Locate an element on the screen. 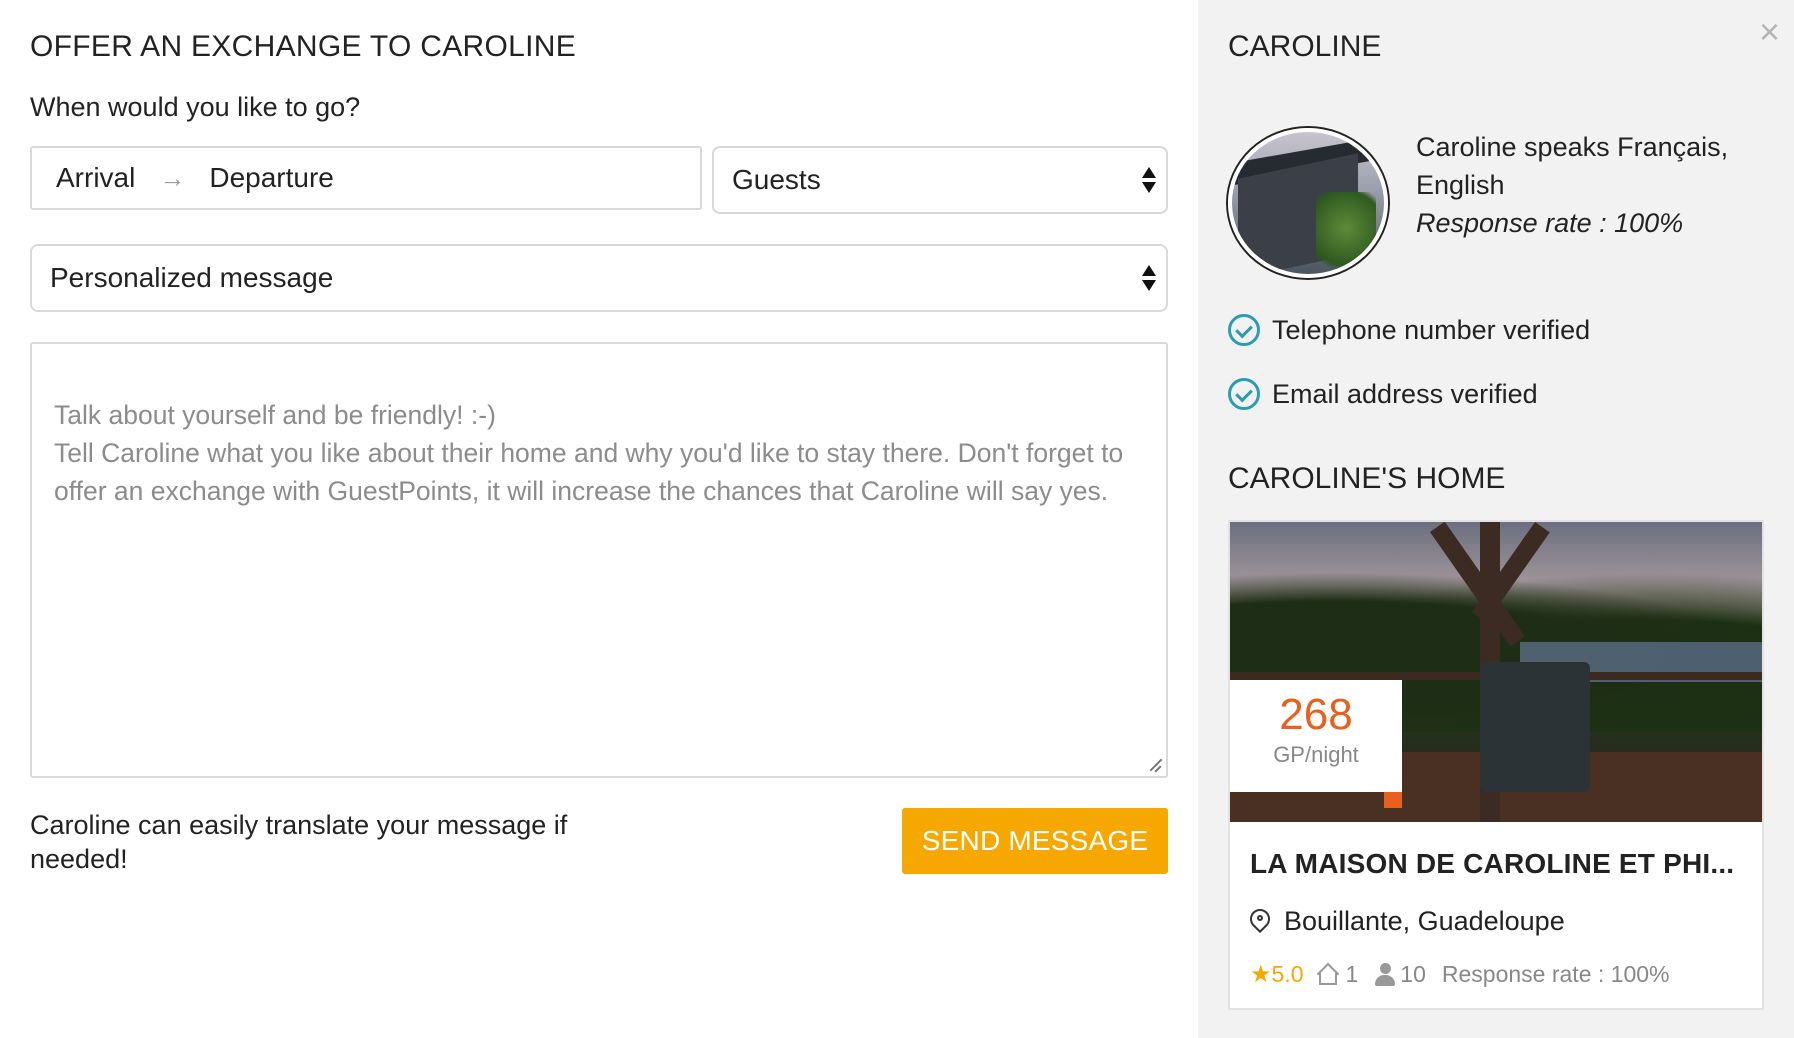  home-section-title: CAROLINE'S HOME is located at coordinates (1367, 478).